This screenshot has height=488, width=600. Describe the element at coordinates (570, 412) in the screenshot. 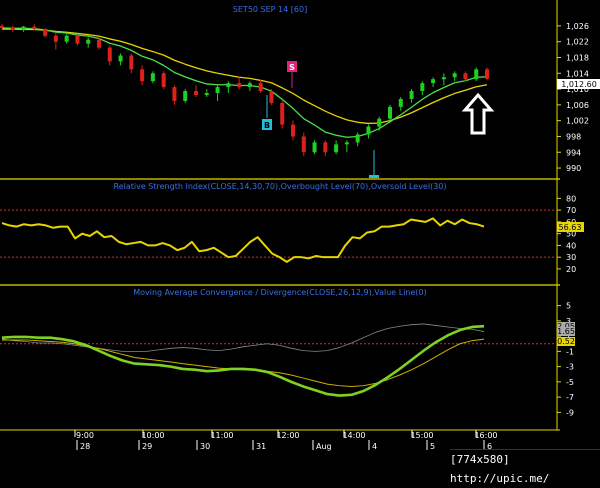

I see `macd-tick-label: -9` at that location.